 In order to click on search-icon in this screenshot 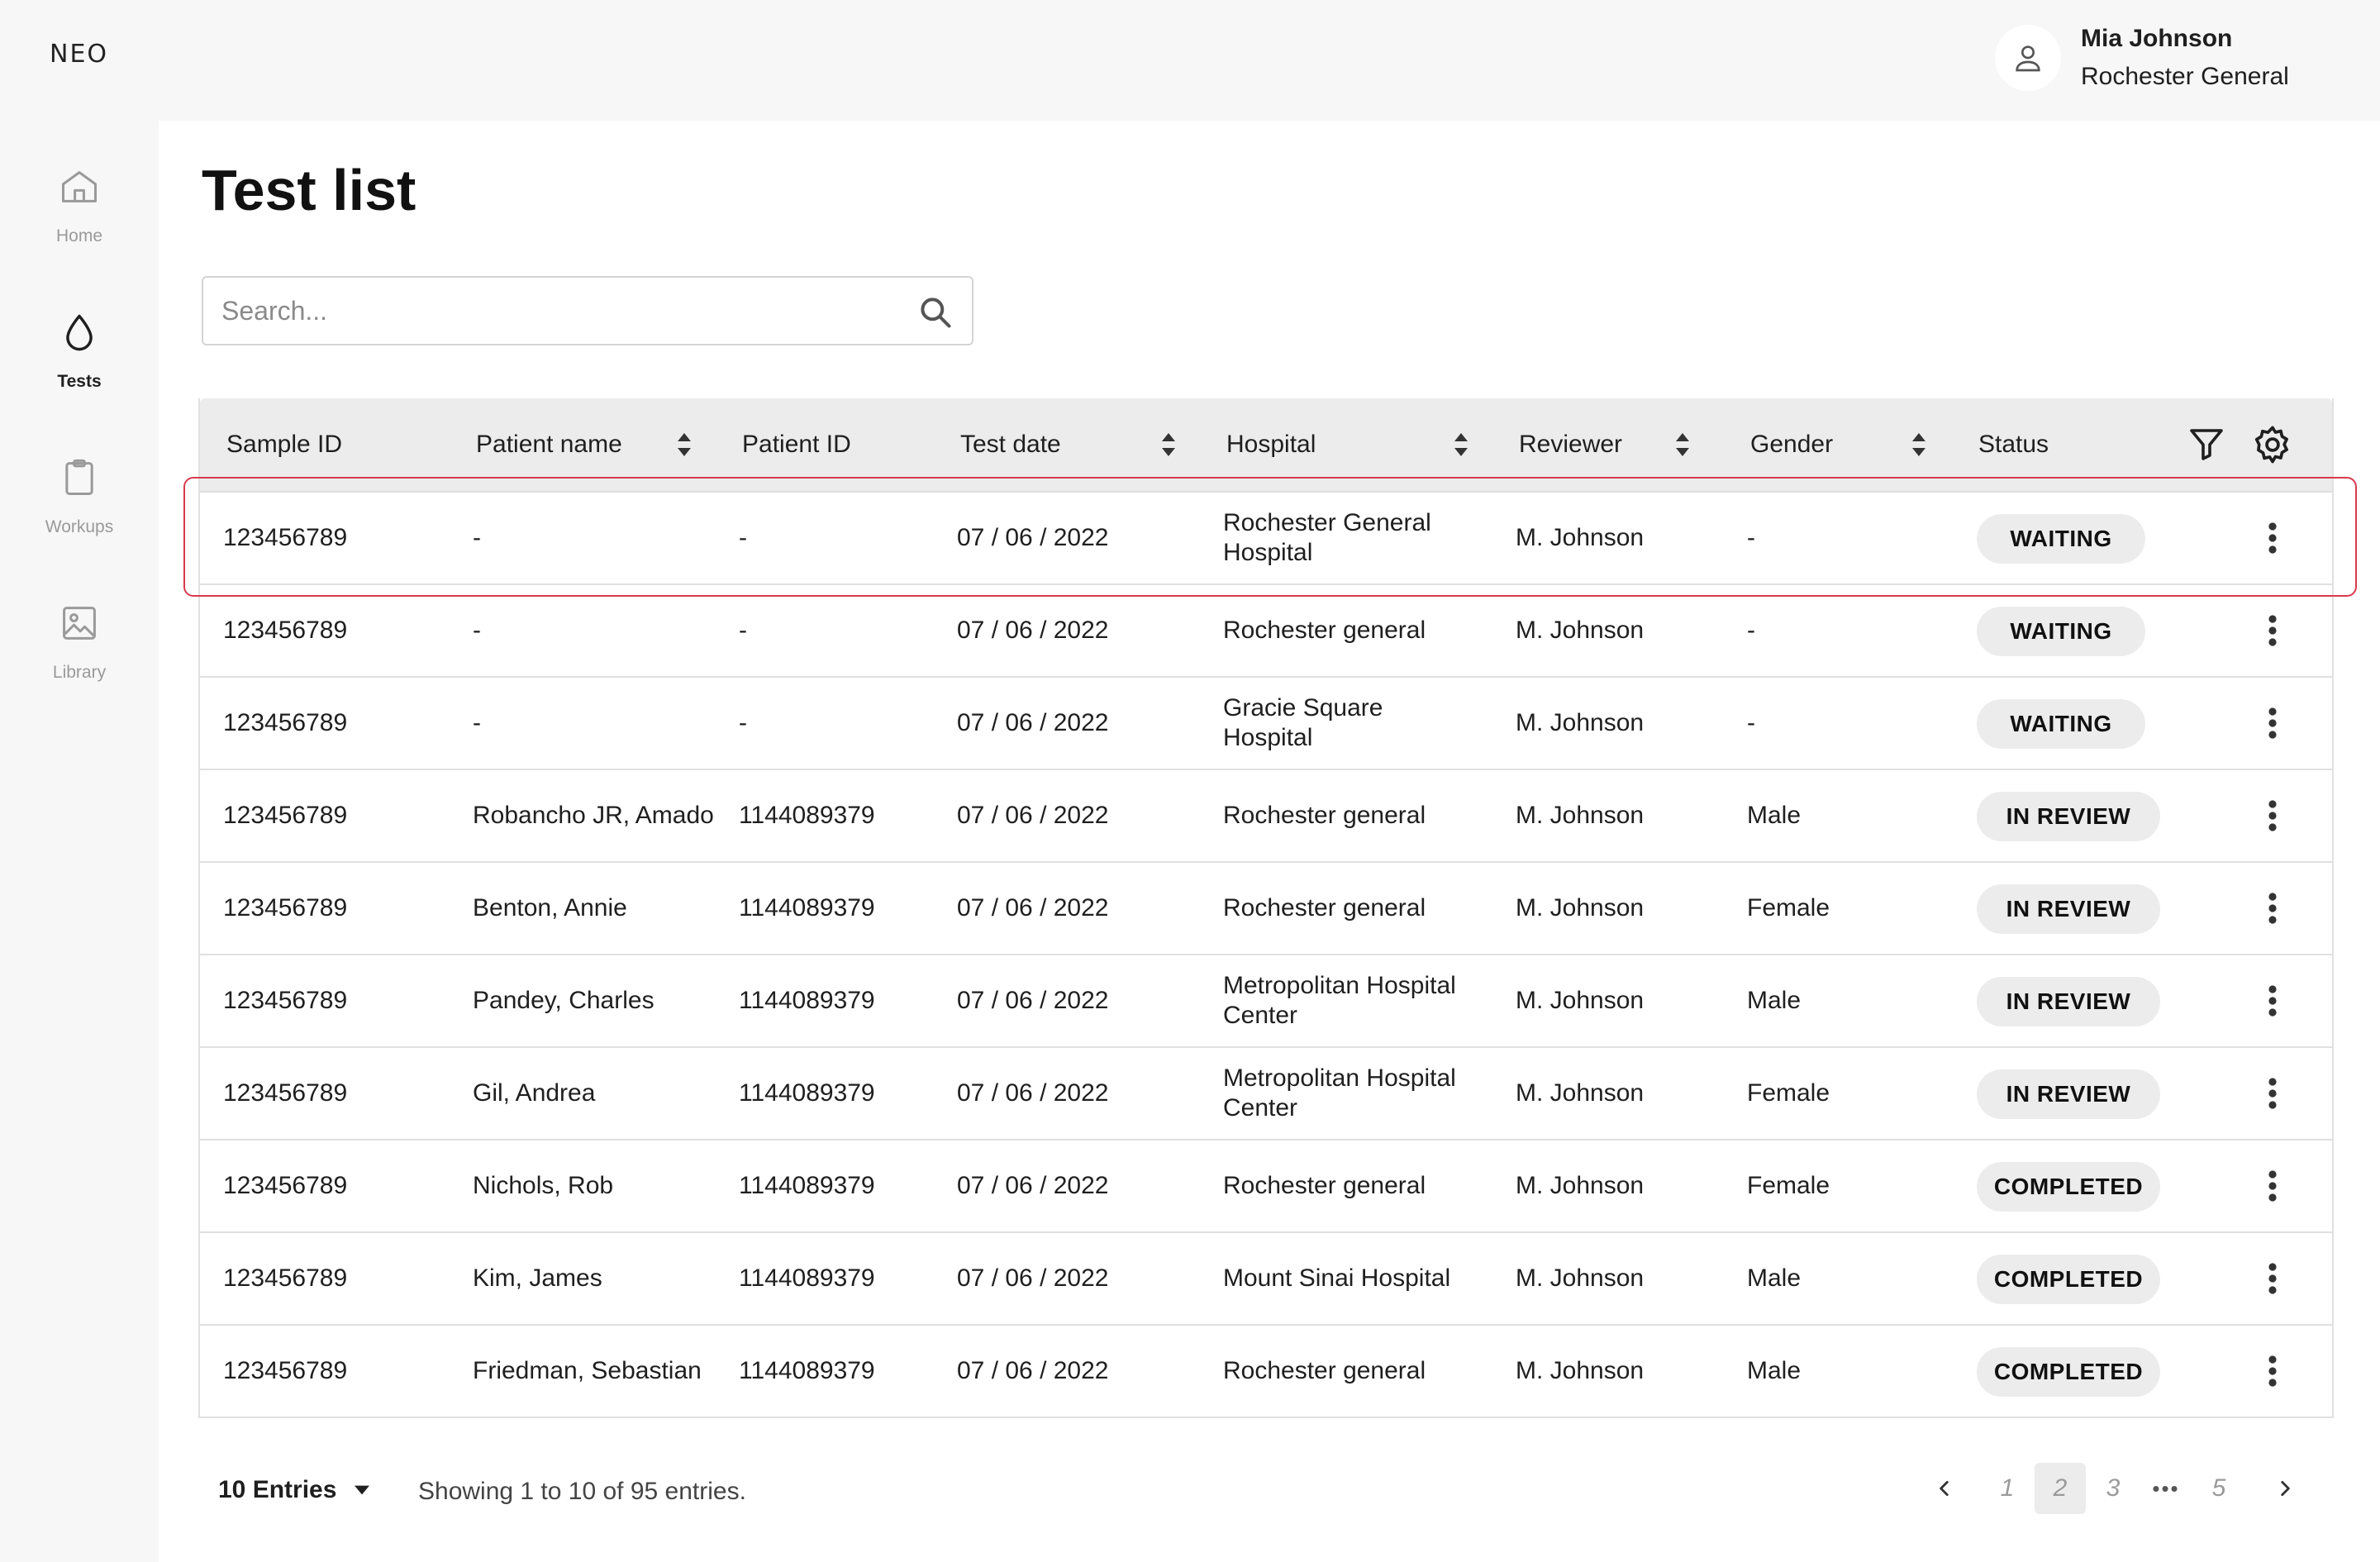, I will do `click(935, 312)`.